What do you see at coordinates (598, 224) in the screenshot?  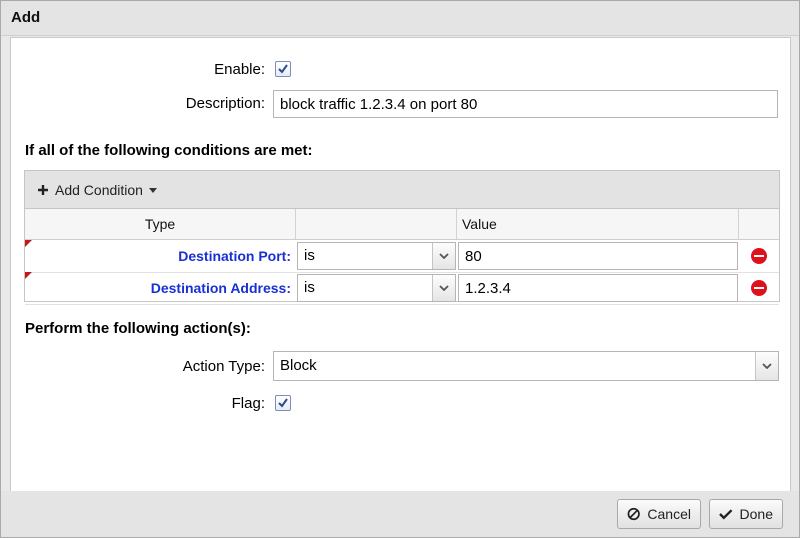 I see `column-header-value: Value` at bounding box center [598, 224].